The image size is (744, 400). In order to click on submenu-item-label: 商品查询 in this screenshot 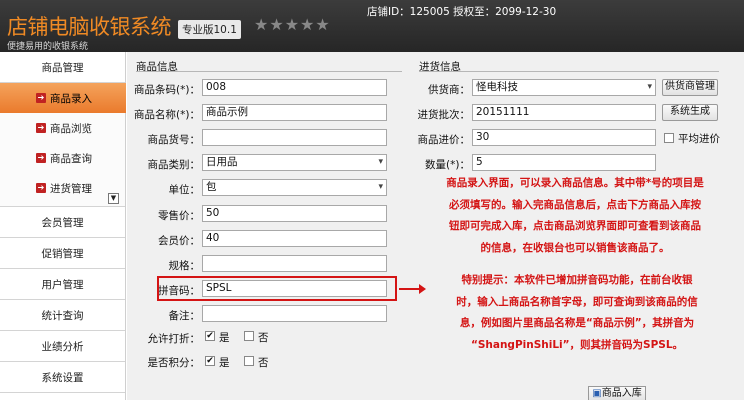, I will do `click(71, 158)`.